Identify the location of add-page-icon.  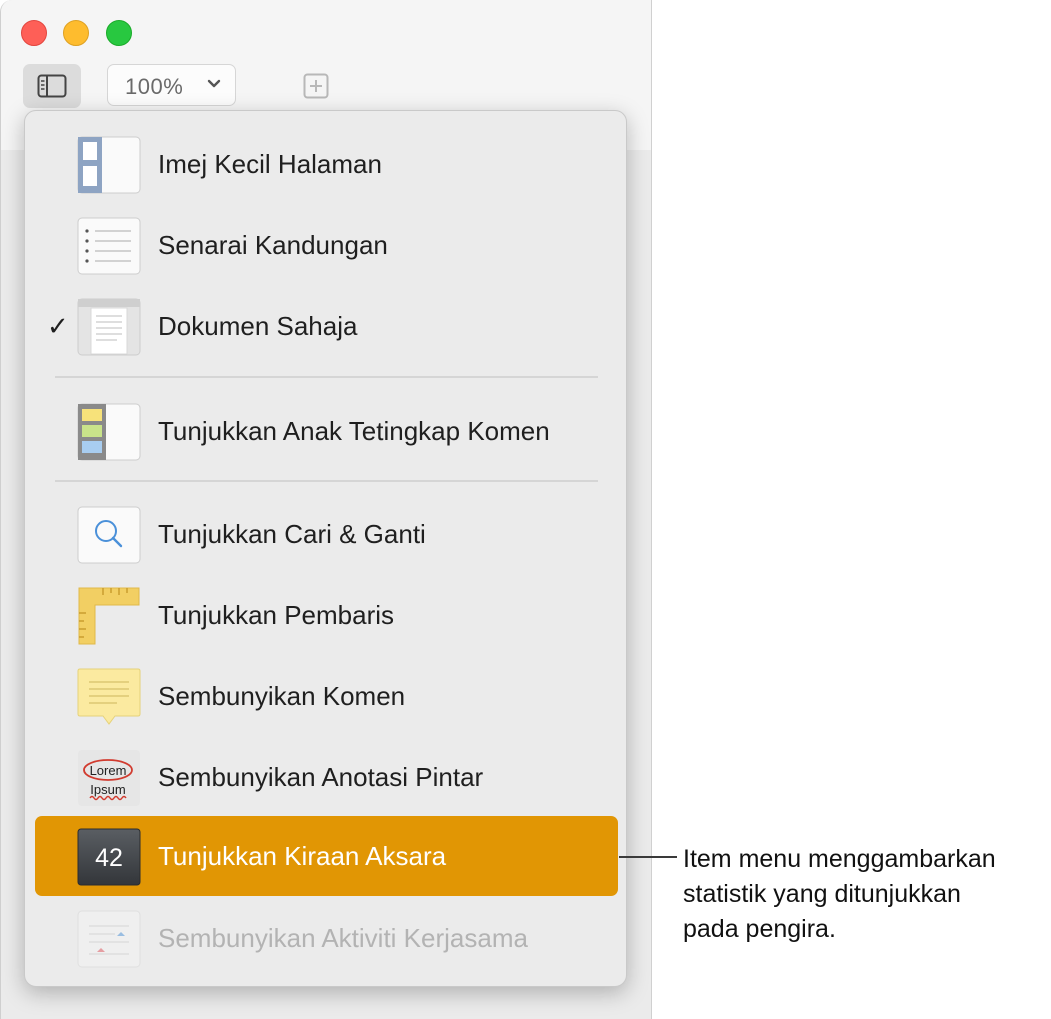
(316, 86).